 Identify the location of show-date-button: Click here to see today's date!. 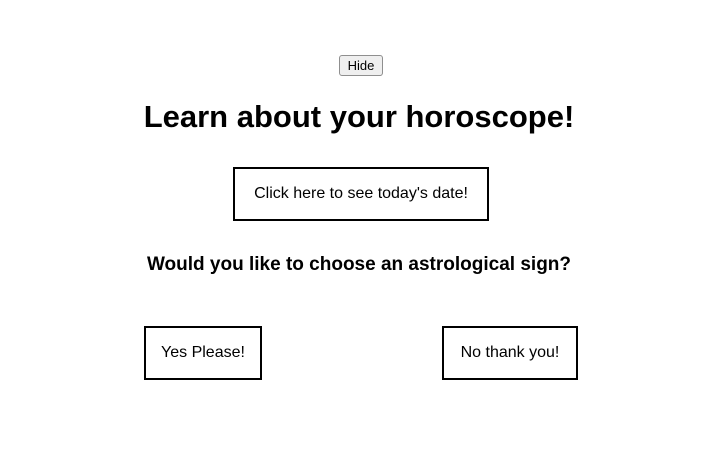
(361, 194).